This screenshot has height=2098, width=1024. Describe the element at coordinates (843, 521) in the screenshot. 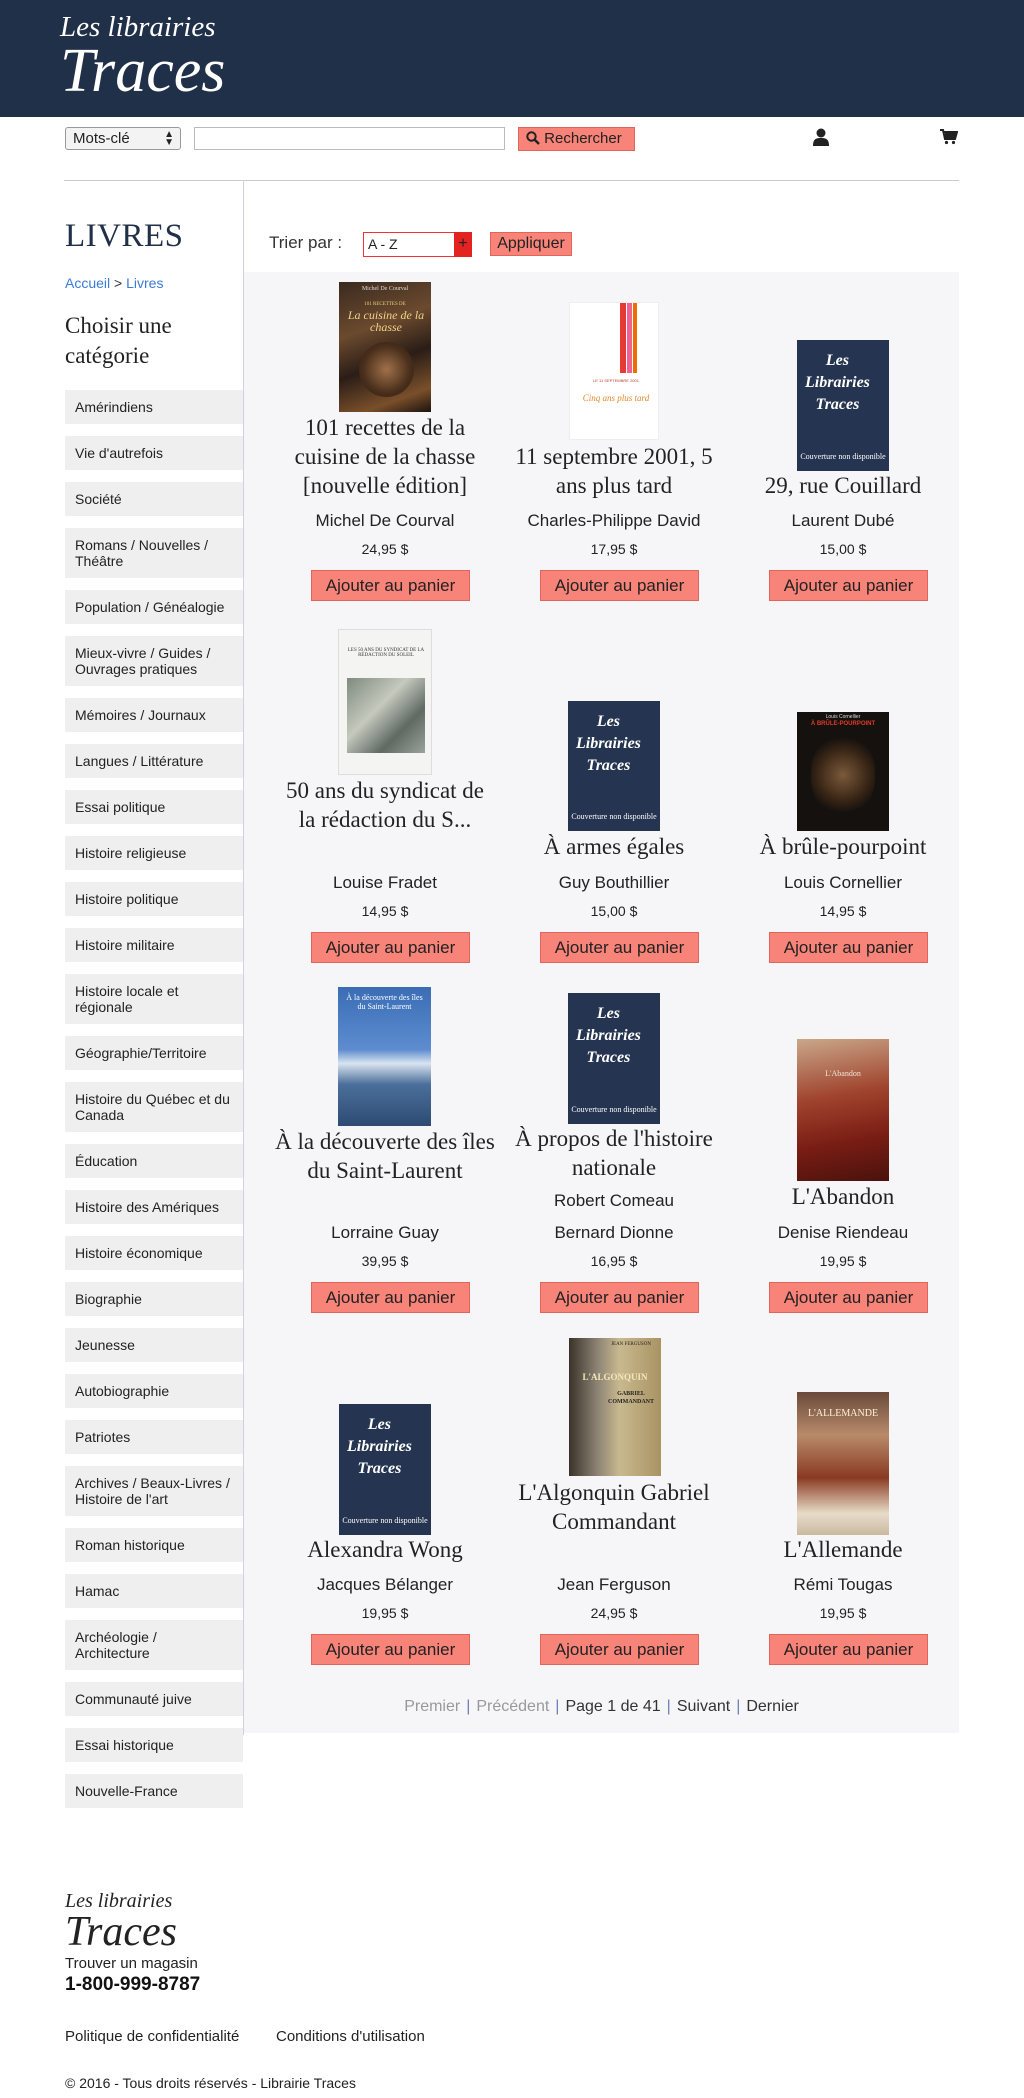

I see `product-author: Laurent Dubé` at that location.